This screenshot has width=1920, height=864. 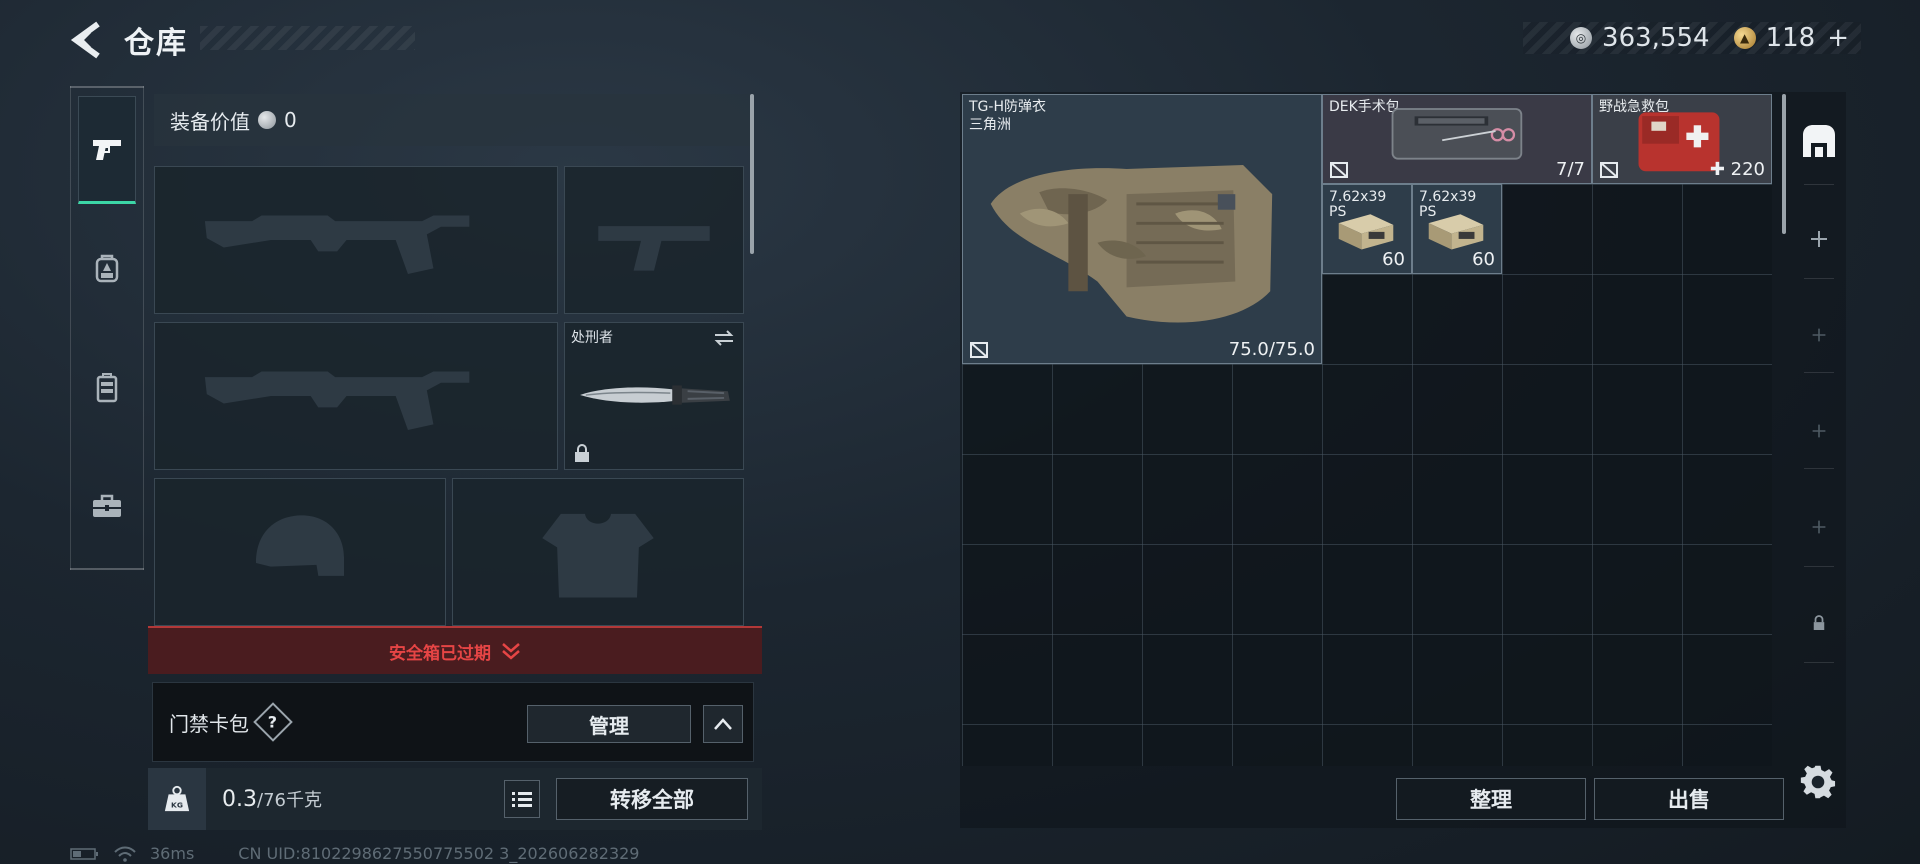 I want to click on item-hp: ✚ 220, so click(x=1737, y=169).